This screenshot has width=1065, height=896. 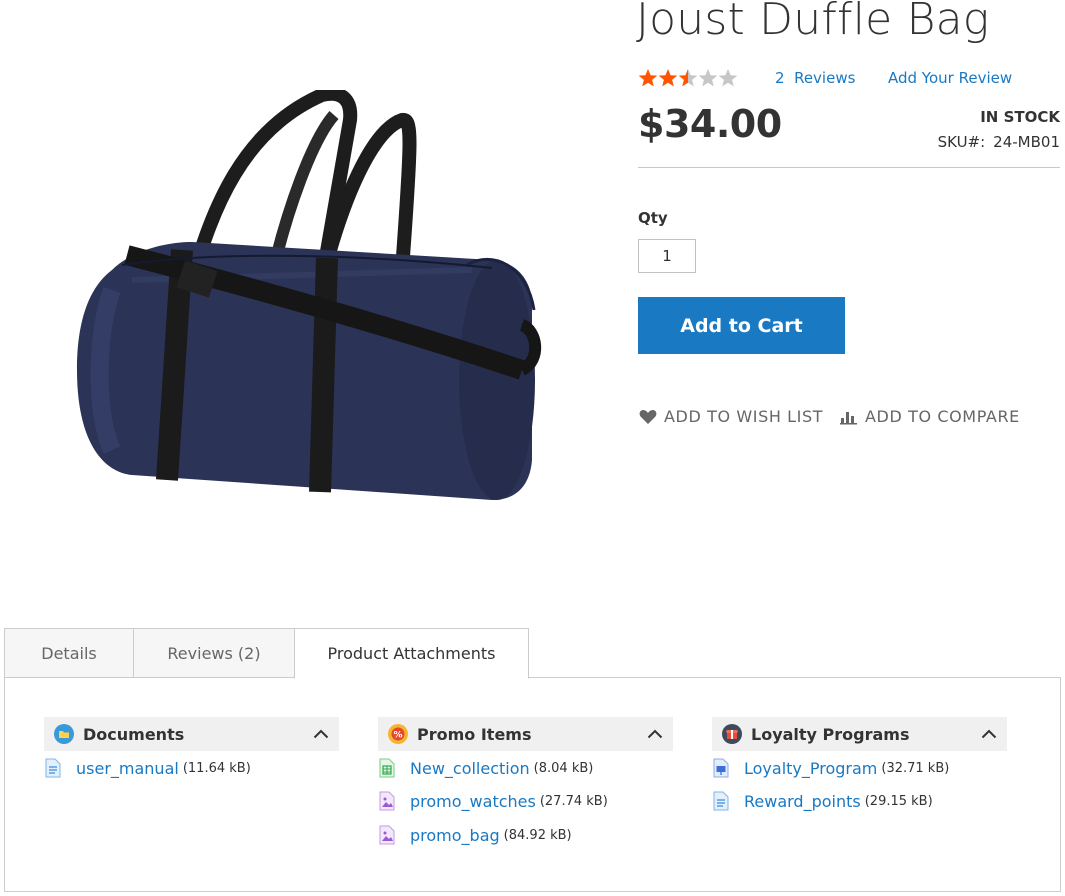 What do you see at coordinates (813, 22) in the screenshot?
I see `product-title: Joust Duffle Bag` at bounding box center [813, 22].